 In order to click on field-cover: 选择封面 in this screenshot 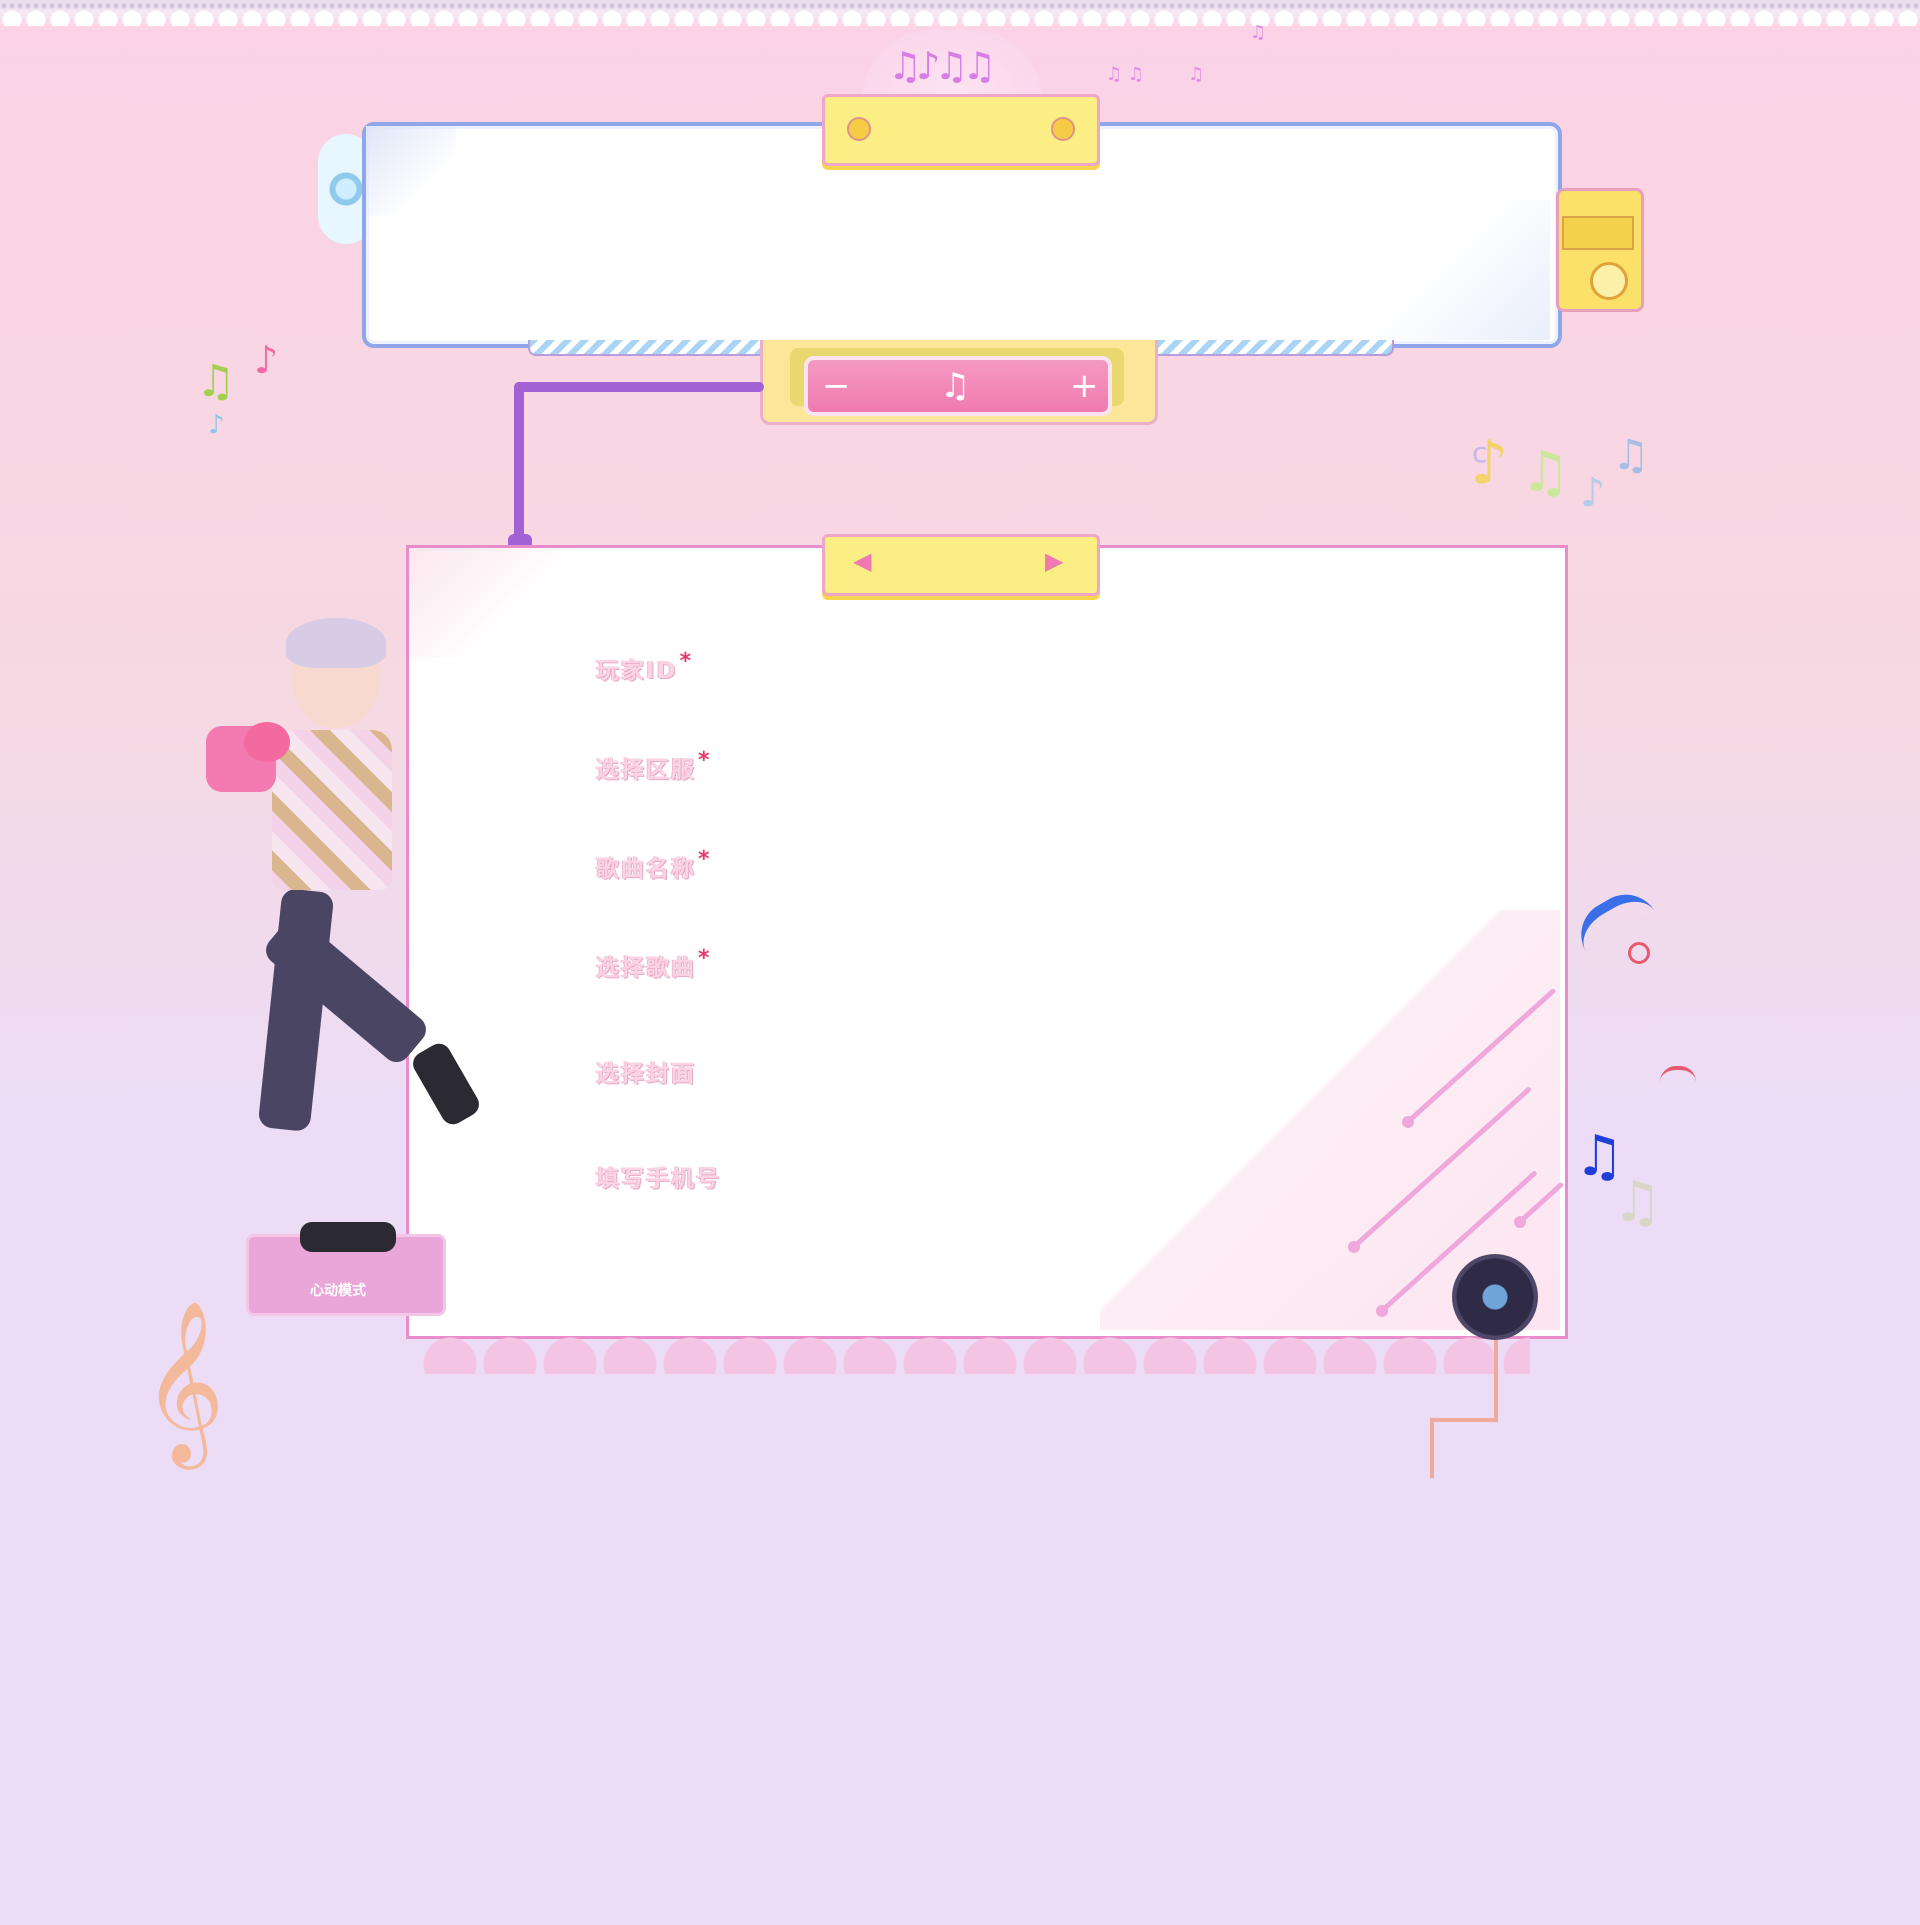, I will do `click(646, 1071)`.